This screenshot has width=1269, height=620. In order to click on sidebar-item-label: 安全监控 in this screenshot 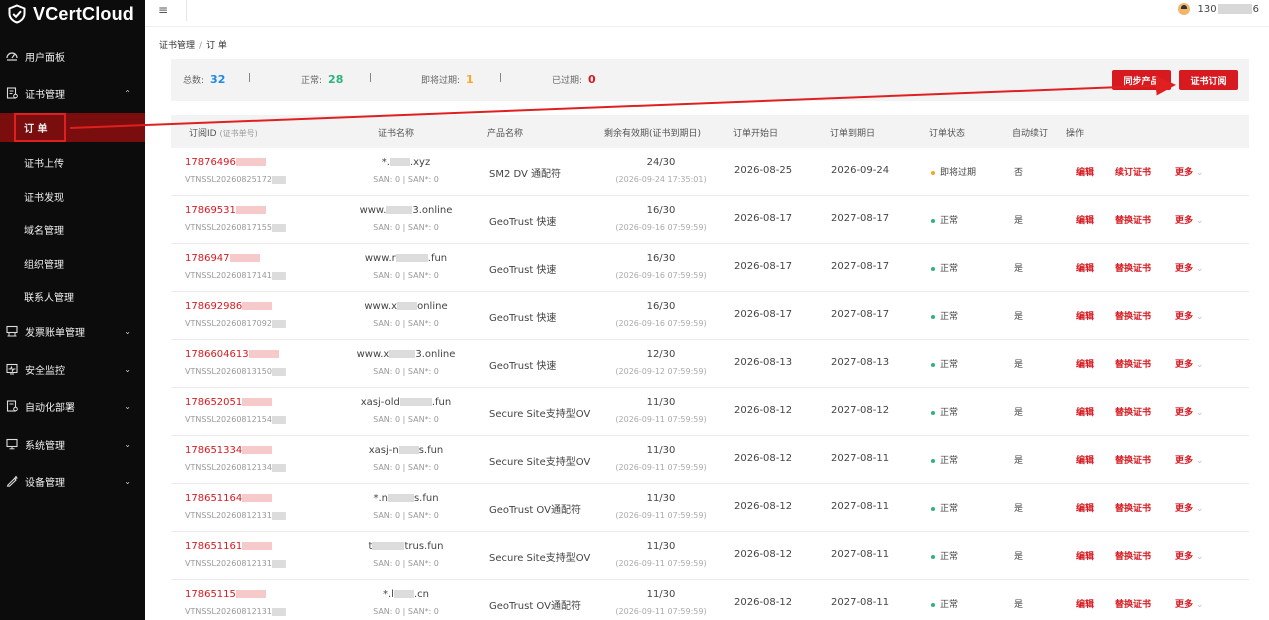, I will do `click(45, 371)`.